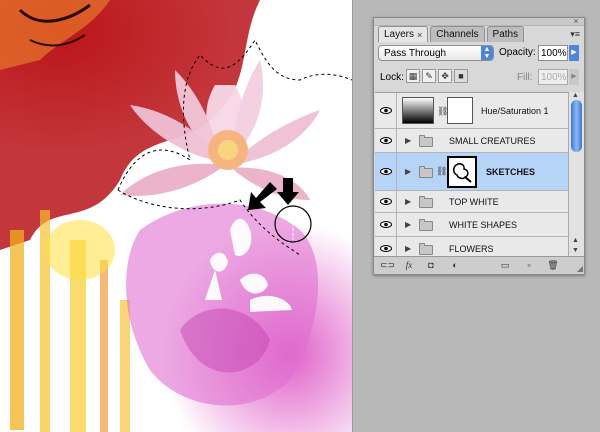 The image size is (600, 432). What do you see at coordinates (479, 265) in the screenshot?
I see `panel-bottom-bar: ⊂⊃ fx ◘ ◐ ▭ ▫ 🗑 ◢` at bounding box center [479, 265].